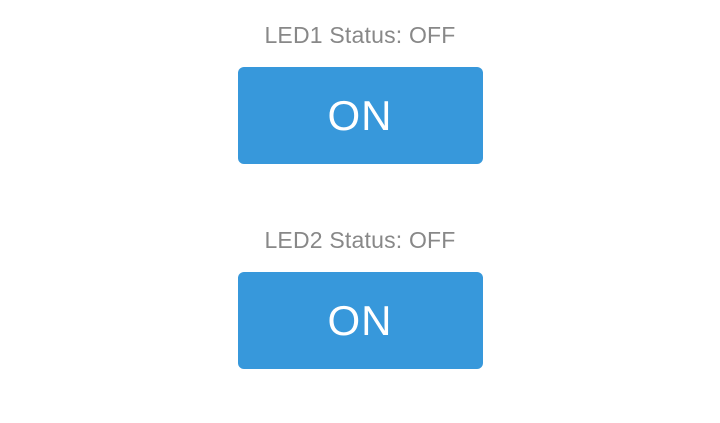  Describe the element at coordinates (360, 320) in the screenshot. I see `led2-on-button: ON` at that location.